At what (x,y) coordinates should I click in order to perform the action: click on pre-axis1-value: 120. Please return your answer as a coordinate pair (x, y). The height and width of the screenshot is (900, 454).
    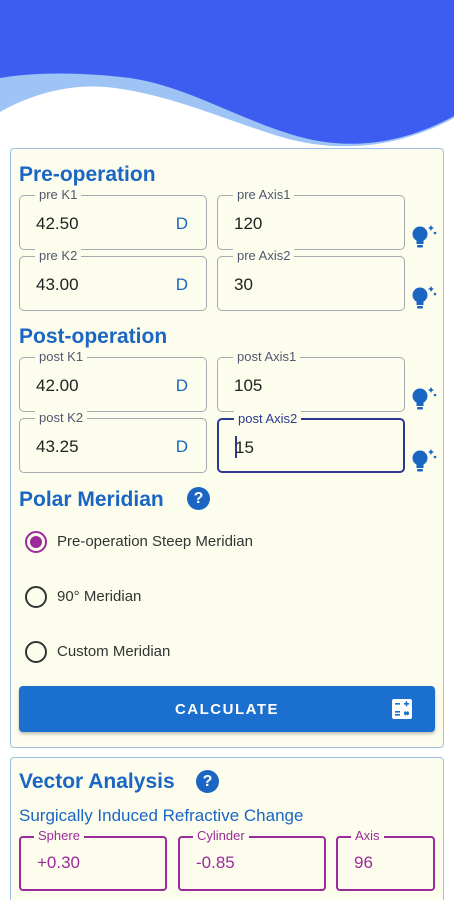
    Looking at the image, I should click on (248, 224).